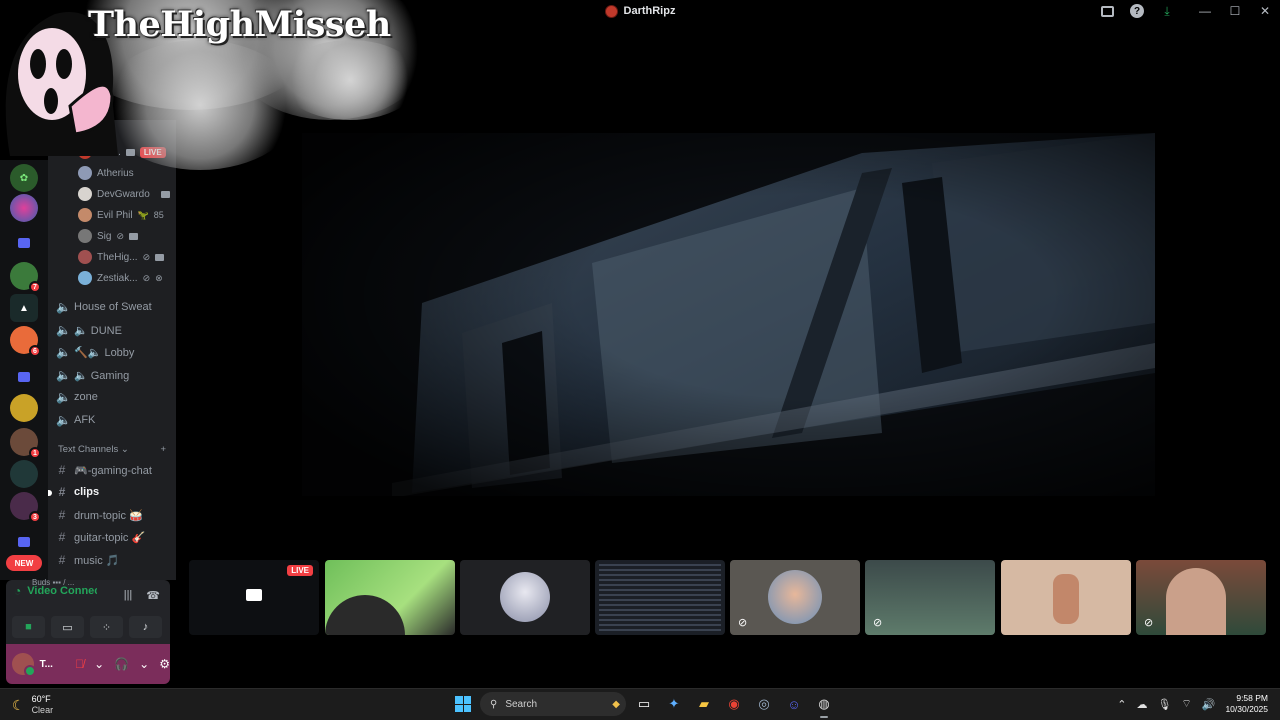 This screenshot has height=720, width=1280. I want to click on microphone-icon: 🎙, so click(1164, 704).